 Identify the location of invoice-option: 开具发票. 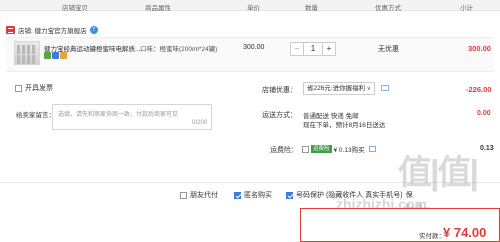
(34, 88).